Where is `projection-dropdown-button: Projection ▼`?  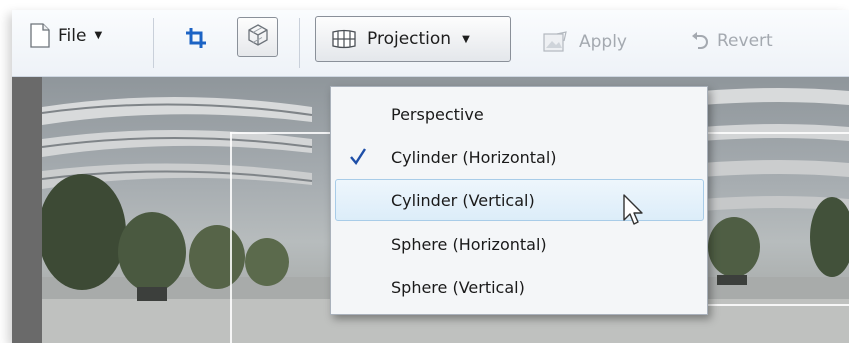 projection-dropdown-button: Projection ▼ is located at coordinates (413, 39).